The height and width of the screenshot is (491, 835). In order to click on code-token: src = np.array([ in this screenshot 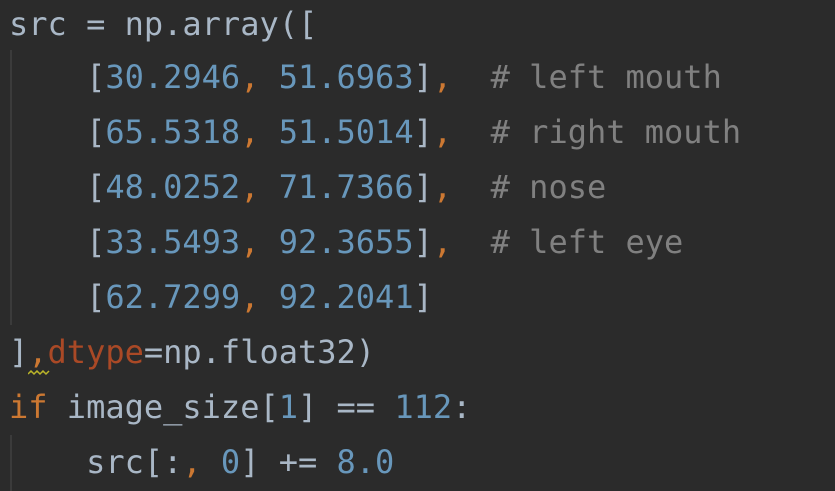, I will do `click(163, 24)`.